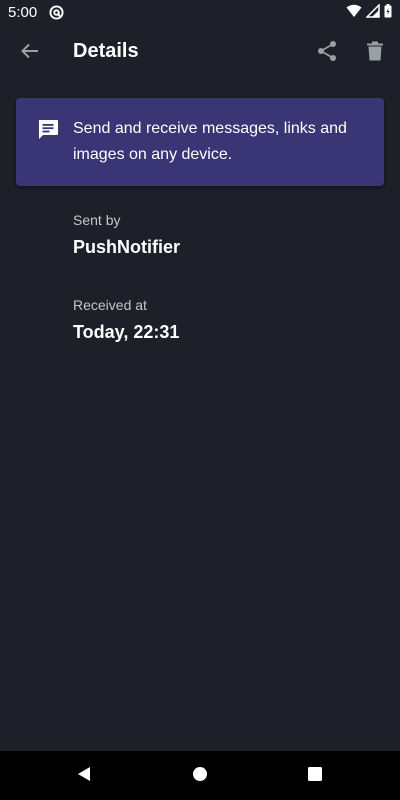  I want to click on status-icons, so click(369, 11).